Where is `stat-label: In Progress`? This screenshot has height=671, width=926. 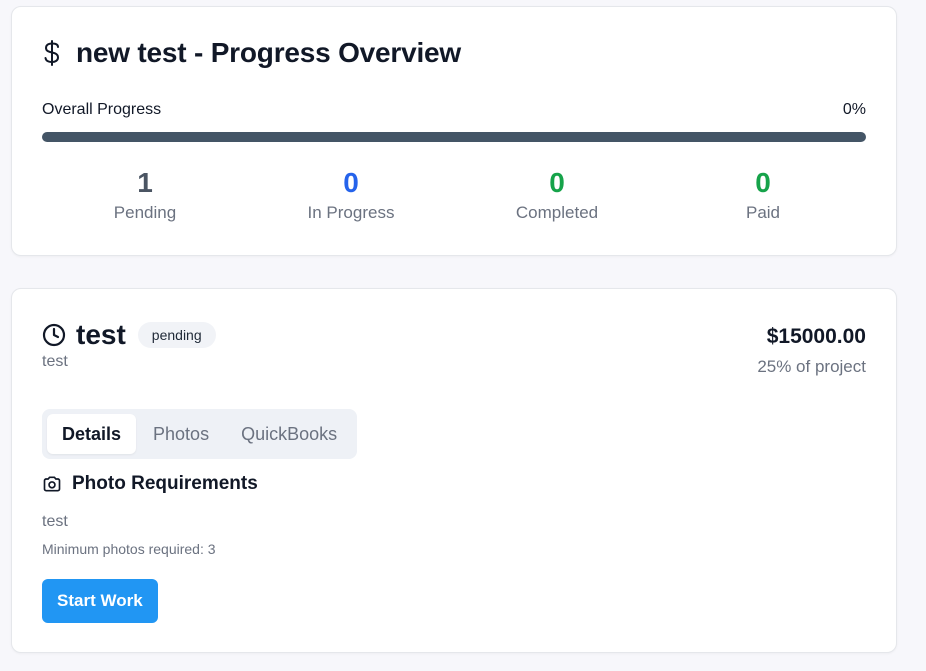
stat-label: In Progress is located at coordinates (351, 212).